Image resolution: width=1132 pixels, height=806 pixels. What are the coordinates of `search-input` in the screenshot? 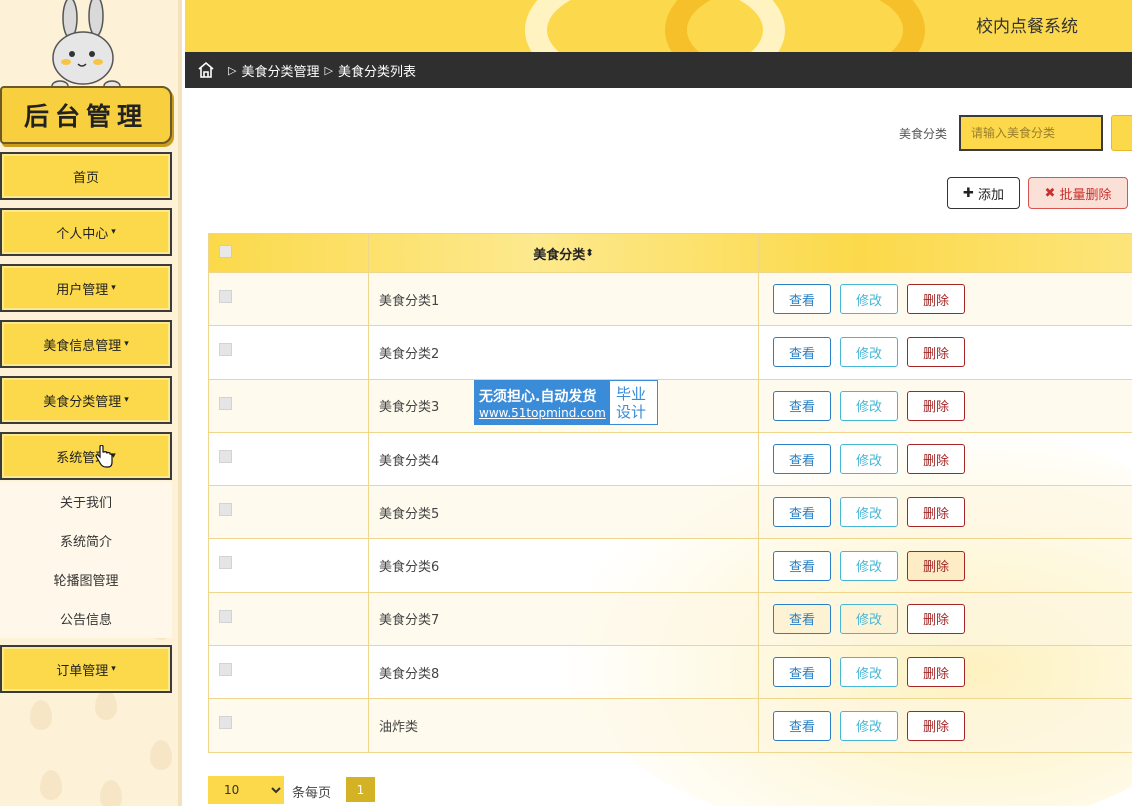 It's located at (1031, 133).